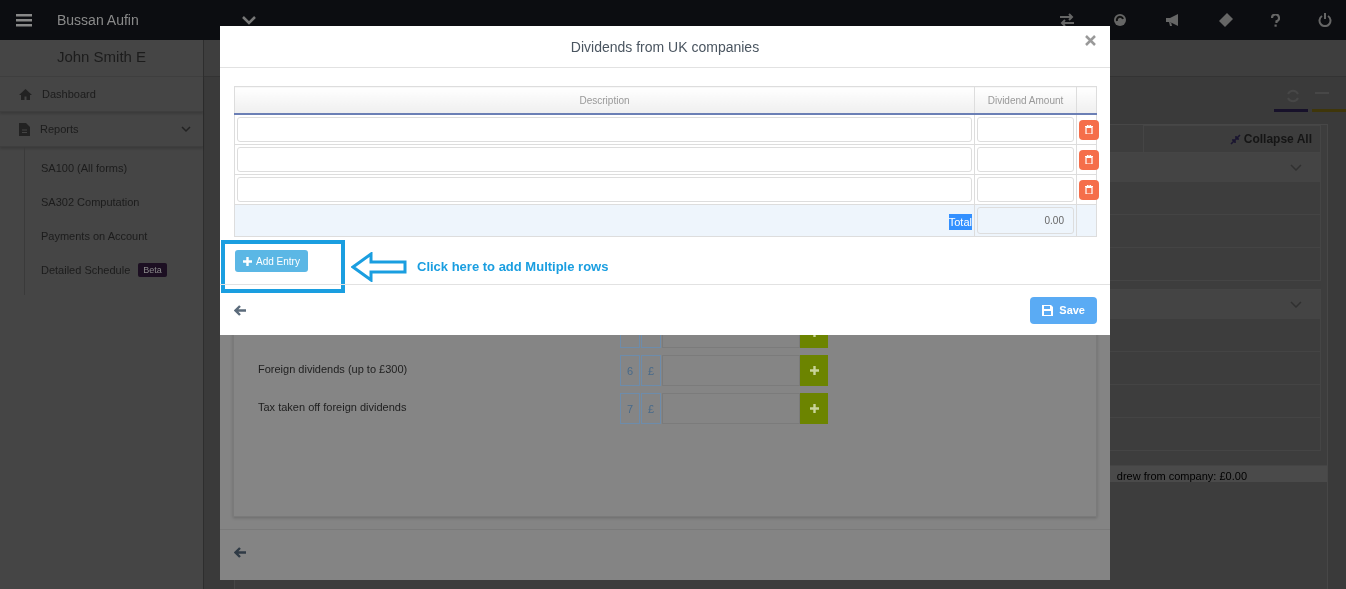  What do you see at coordinates (152, 270) in the screenshot?
I see `beta-badge: Beta` at bounding box center [152, 270].